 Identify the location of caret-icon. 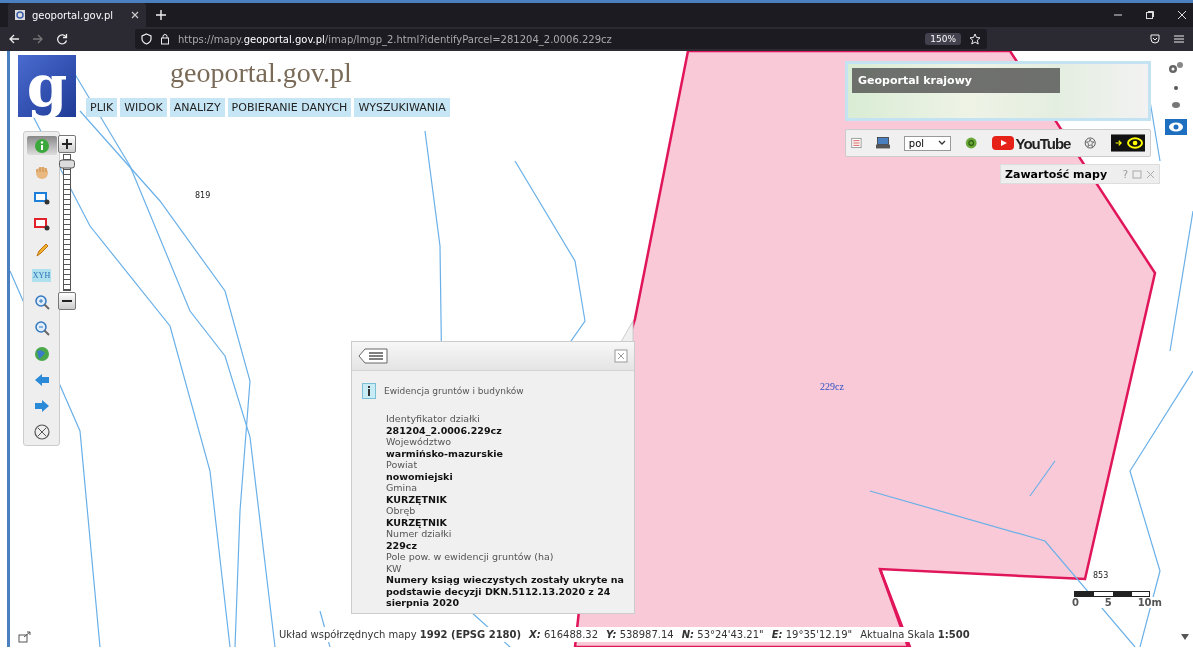
(942, 143).